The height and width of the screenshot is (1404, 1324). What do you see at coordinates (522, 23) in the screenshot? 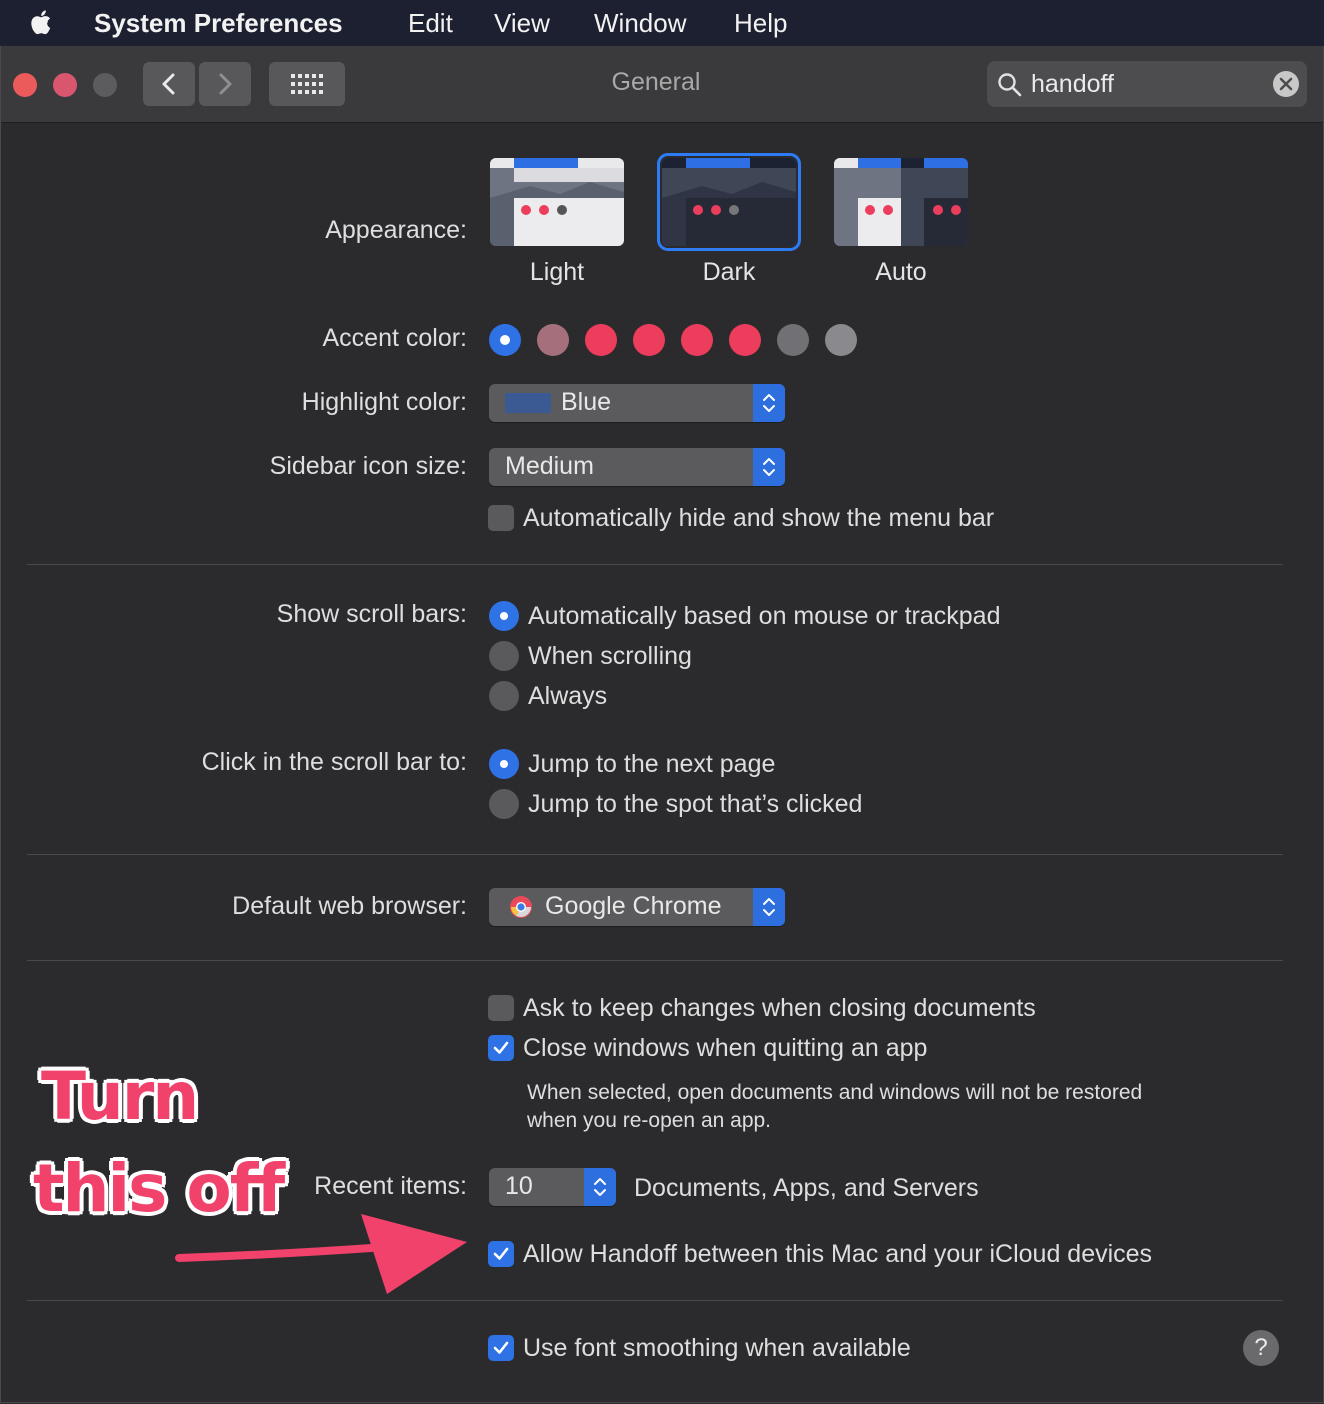
I see `menu-view: View` at bounding box center [522, 23].